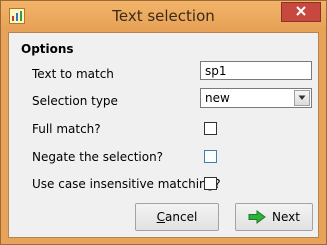  I want to click on close-button, so click(301, 12).